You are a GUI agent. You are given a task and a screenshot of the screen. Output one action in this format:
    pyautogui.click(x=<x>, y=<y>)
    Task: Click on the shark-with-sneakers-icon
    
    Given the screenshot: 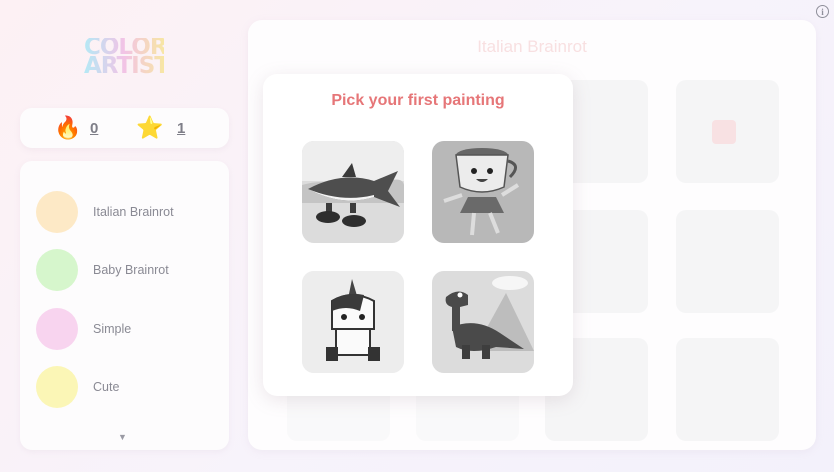 What is the action you would take?
    pyautogui.click(x=353, y=192)
    